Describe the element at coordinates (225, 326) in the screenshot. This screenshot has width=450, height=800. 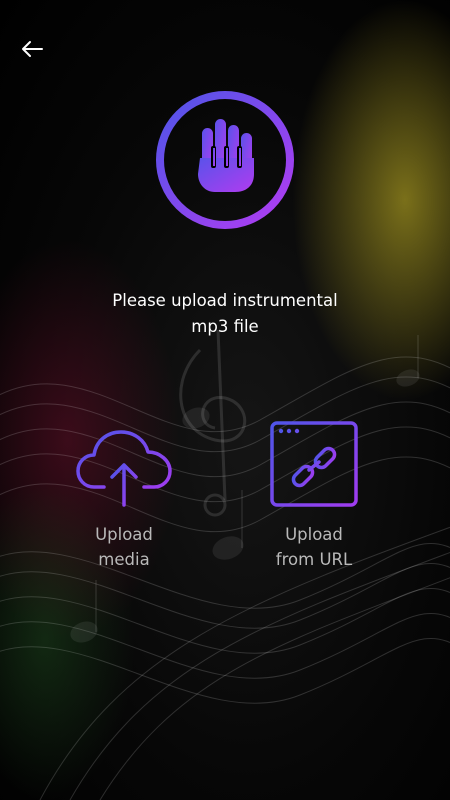
I see `prompt-line-2: mp3 file` at that location.